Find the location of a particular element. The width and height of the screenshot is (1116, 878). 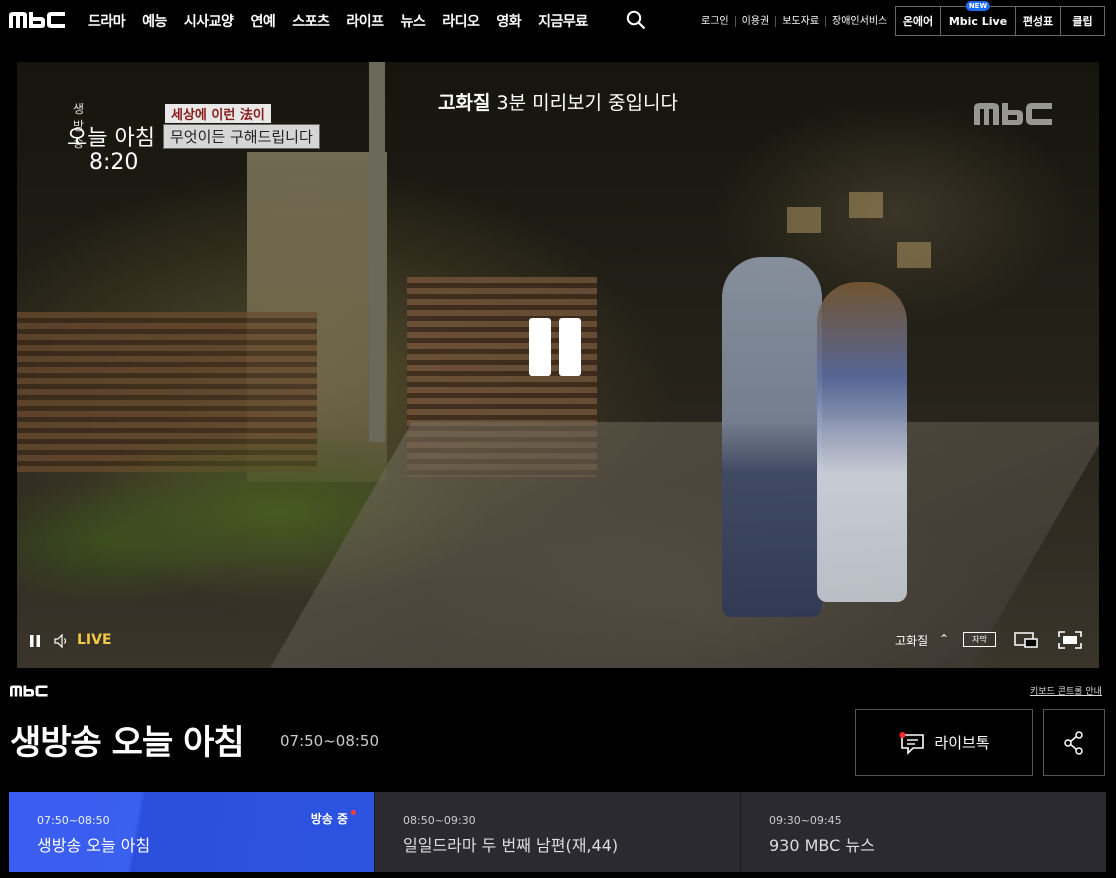

subscription-link: 이용권 is located at coordinates (755, 21).